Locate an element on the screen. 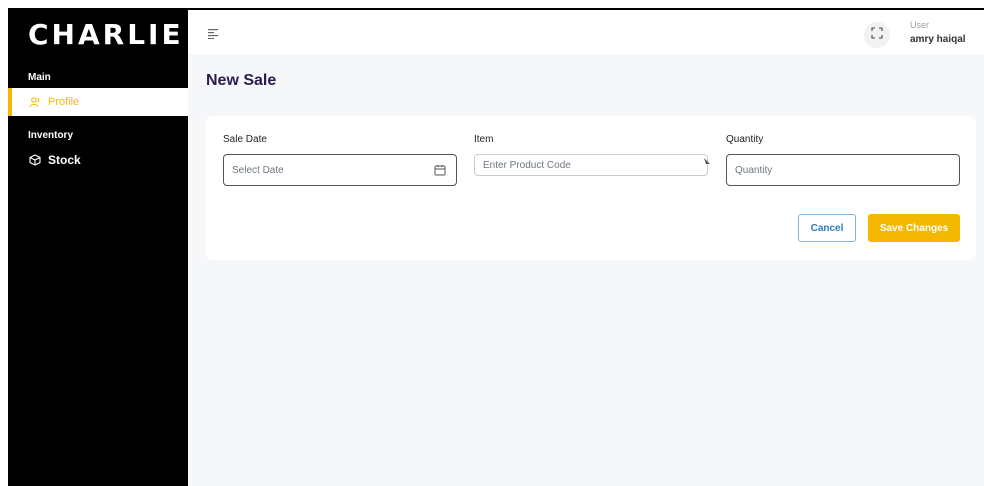  sidebar-item-label: Profile is located at coordinates (64, 102).